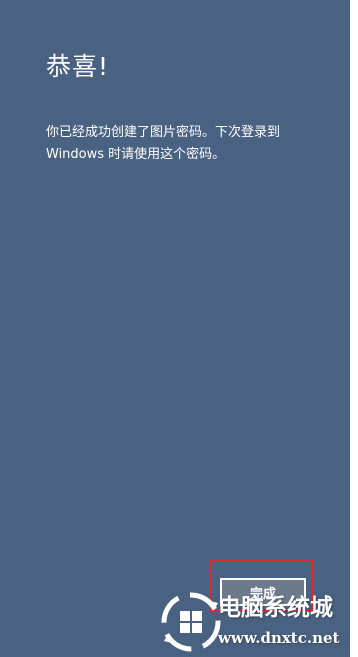  Describe the element at coordinates (78, 66) in the screenshot. I see `page-title: 恭喜!` at that location.